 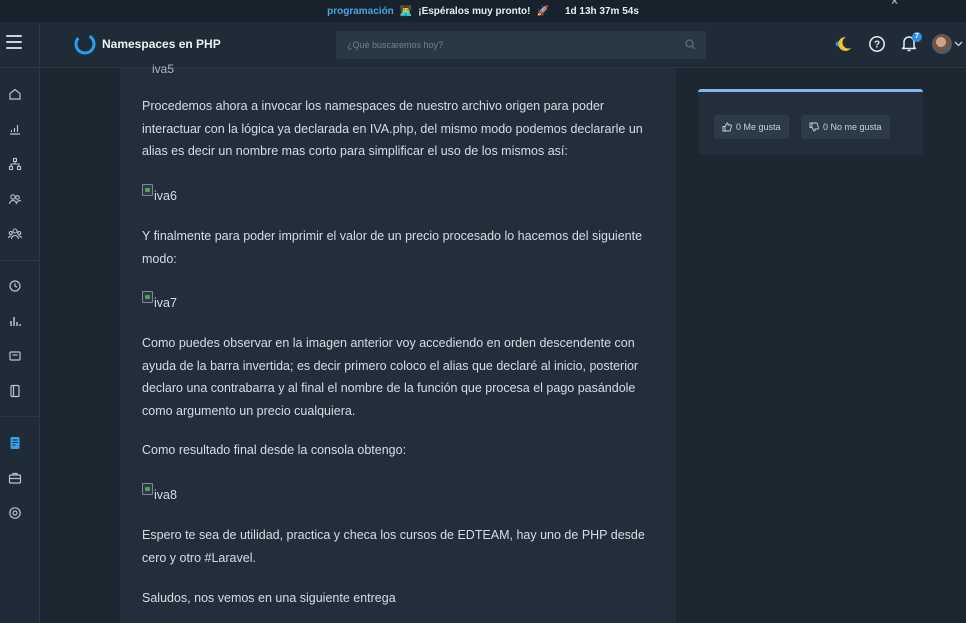 What do you see at coordinates (852, 127) in the screenshot?
I see `dislike-count-label: 0 No me gusta` at bounding box center [852, 127].